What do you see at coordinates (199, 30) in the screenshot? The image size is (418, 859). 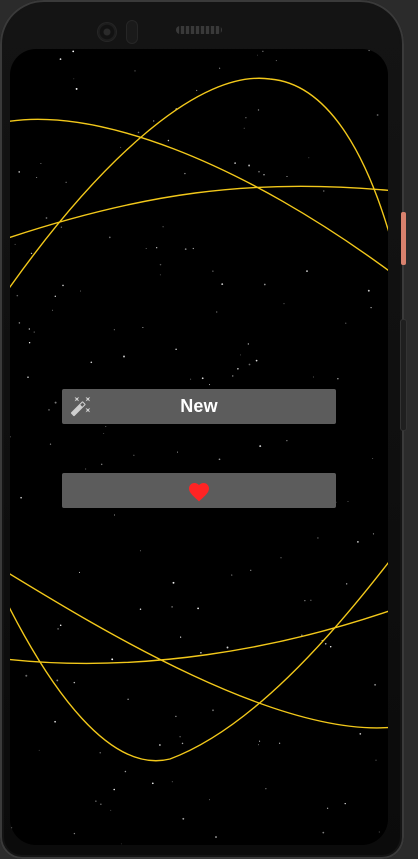 I see `earpiece-speaker` at bounding box center [199, 30].